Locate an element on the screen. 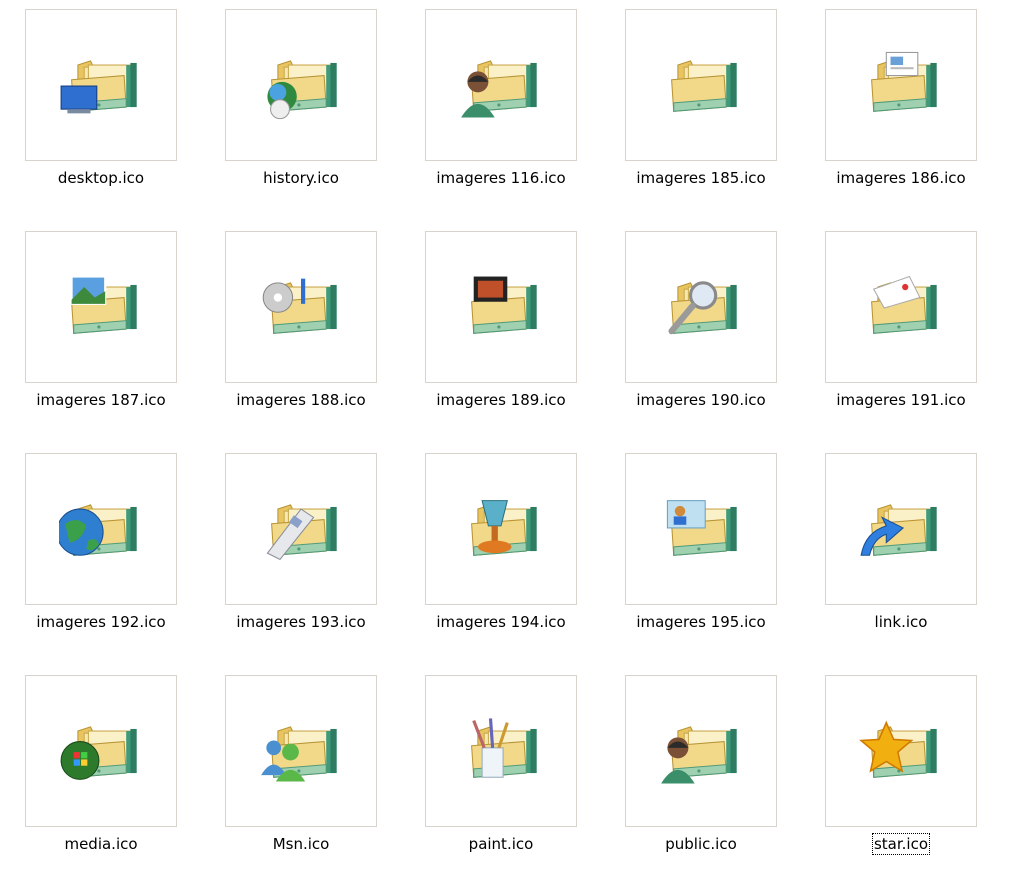 This screenshot has width=1020, height=884. file-item: imageres 187.ico is located at coordinates (105, 321).